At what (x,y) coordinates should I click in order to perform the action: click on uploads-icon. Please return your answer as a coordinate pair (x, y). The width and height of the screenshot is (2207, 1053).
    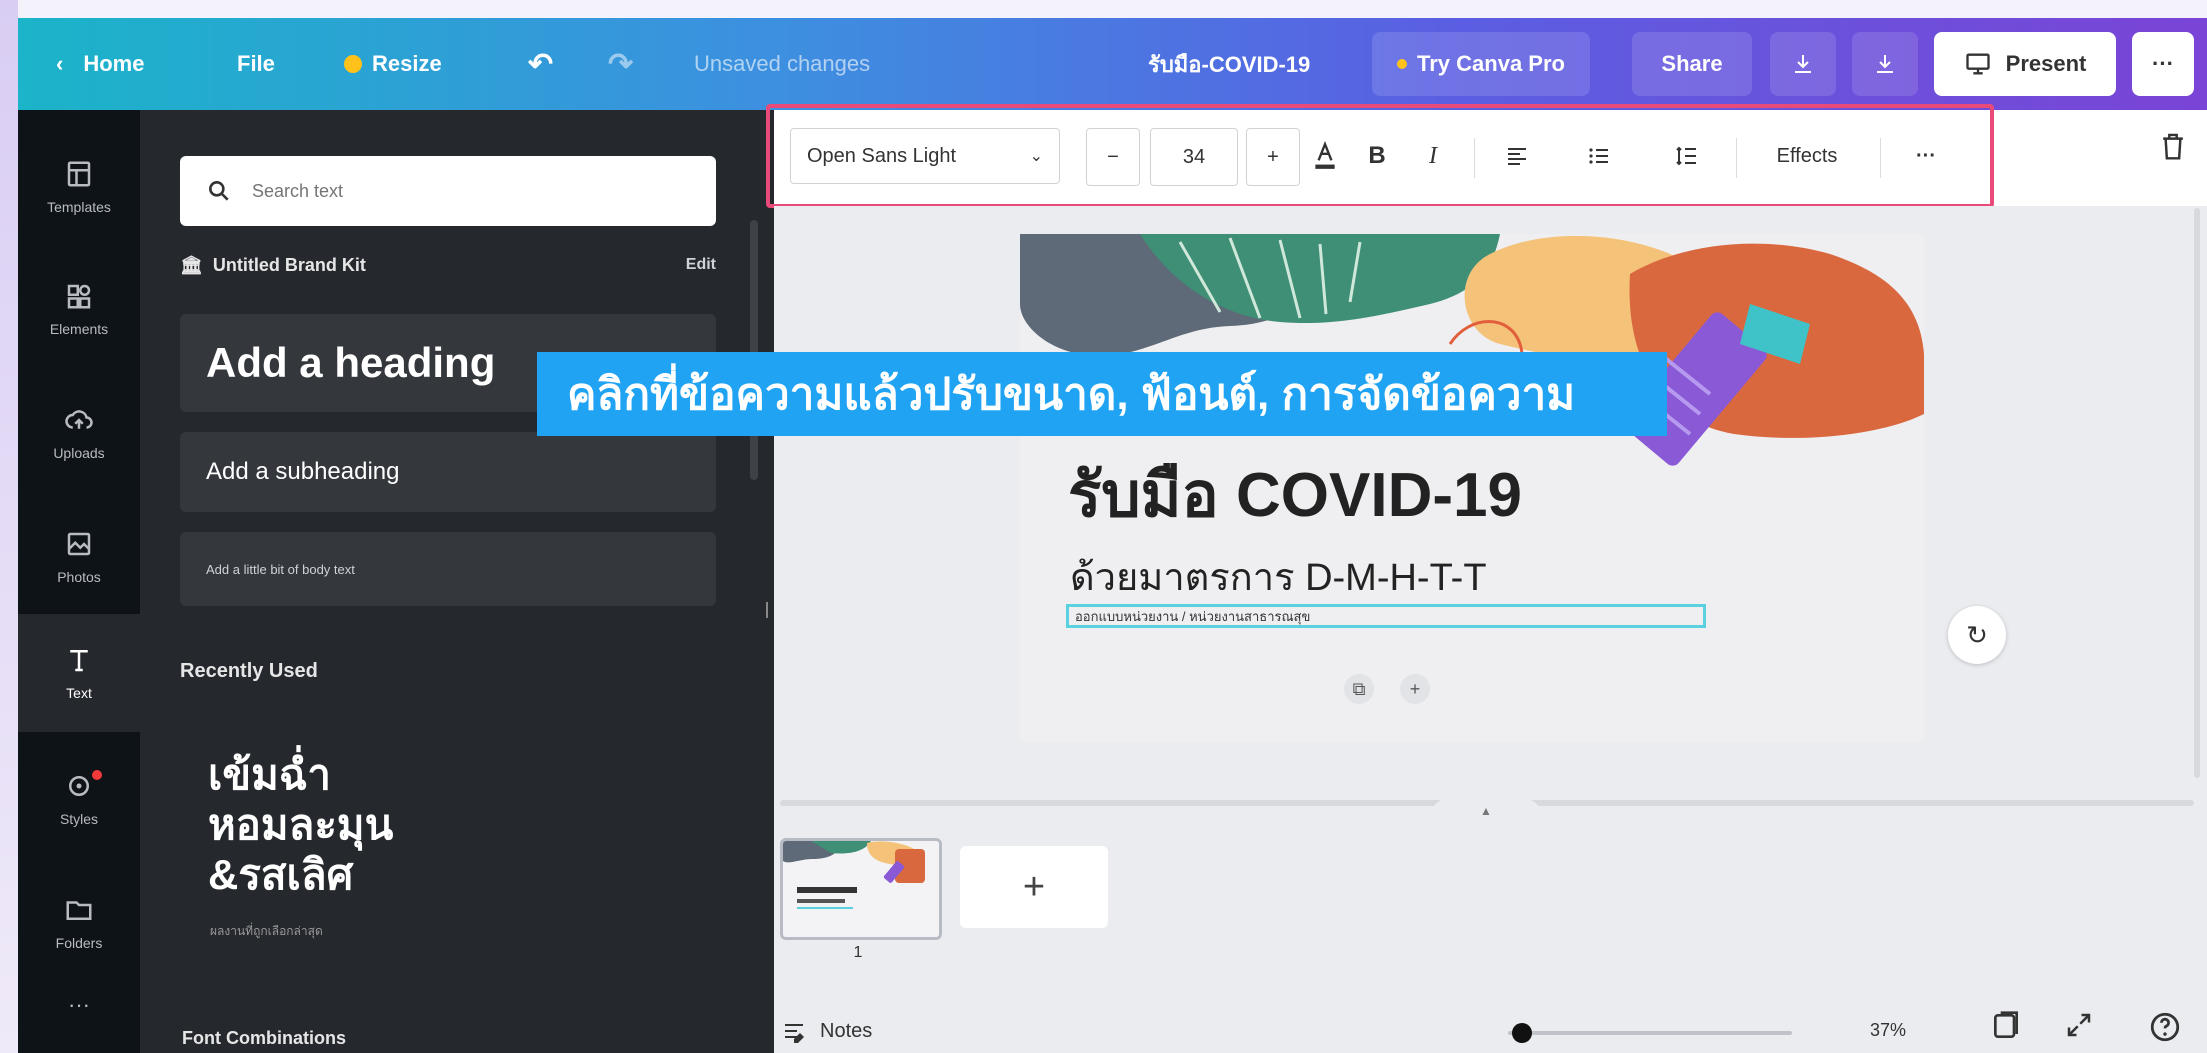
    Looking at the image, I should click on (79, 419).